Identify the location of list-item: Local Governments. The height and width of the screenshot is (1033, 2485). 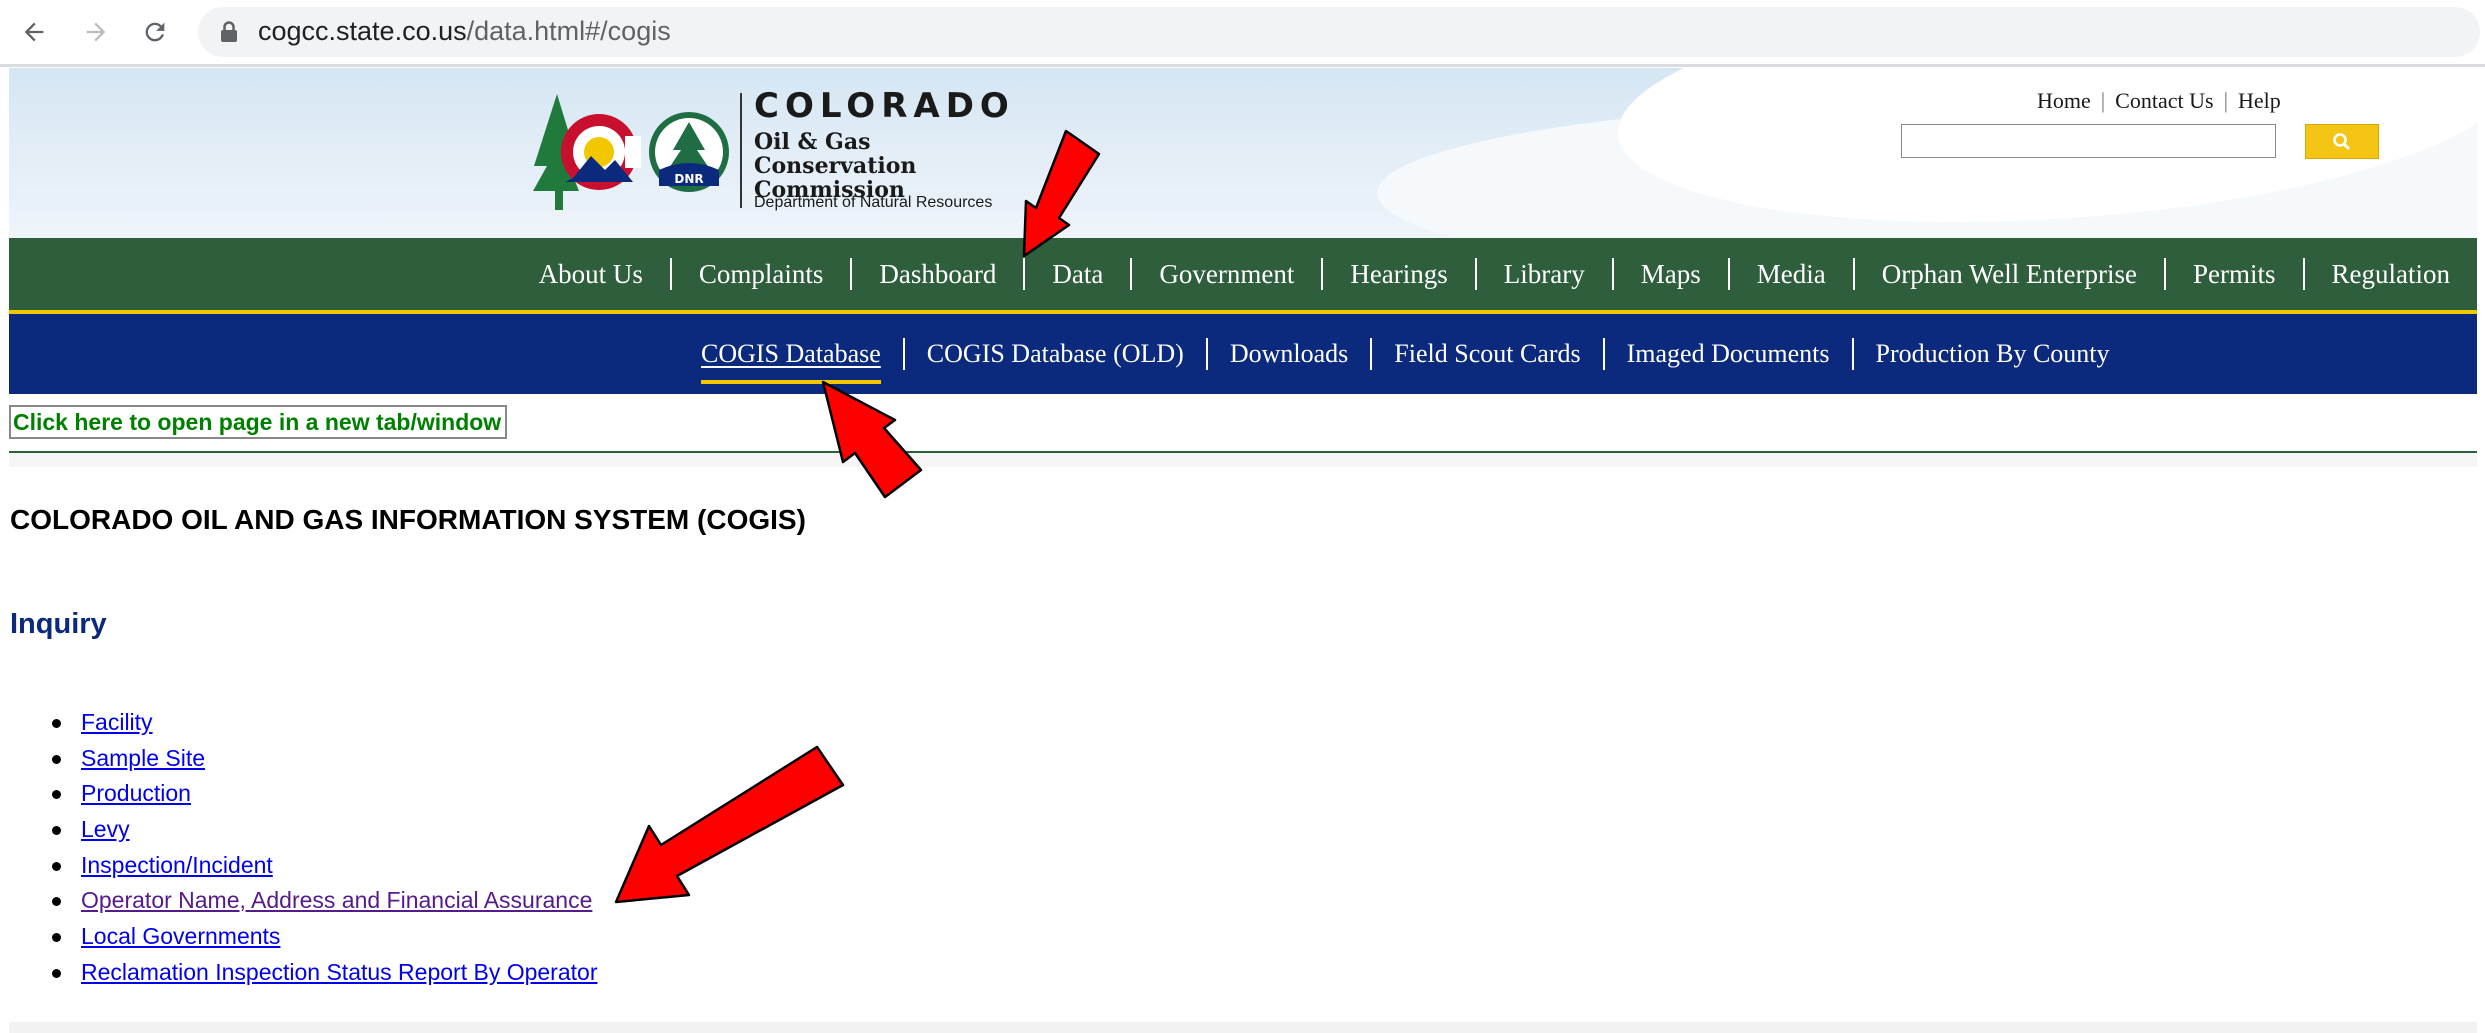
(324, 937).